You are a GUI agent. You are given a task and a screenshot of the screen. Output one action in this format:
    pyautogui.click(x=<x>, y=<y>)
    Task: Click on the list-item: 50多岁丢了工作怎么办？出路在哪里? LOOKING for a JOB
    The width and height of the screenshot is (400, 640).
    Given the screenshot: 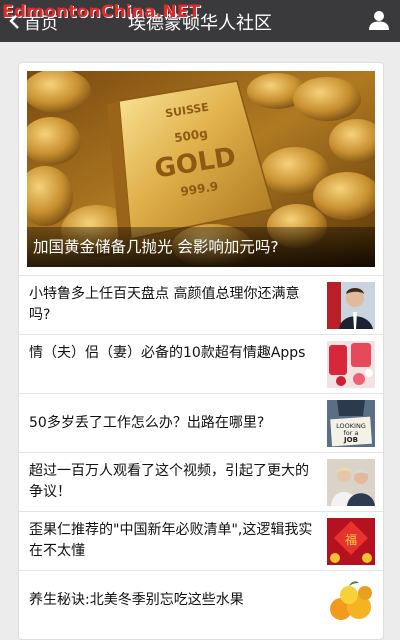 What is the action you would take?
    pyautogui.click(x=201, y=423)
    